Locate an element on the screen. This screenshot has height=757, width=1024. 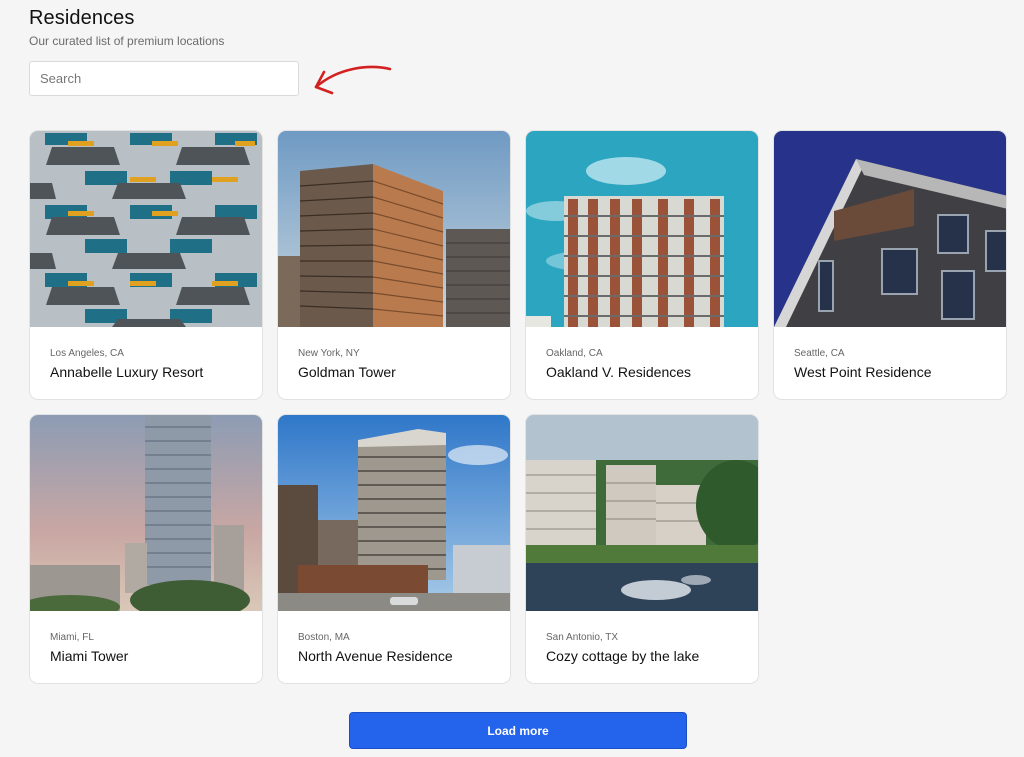
page-subtitle: Our curated list of premium locations is located at coordinates (127, 41).